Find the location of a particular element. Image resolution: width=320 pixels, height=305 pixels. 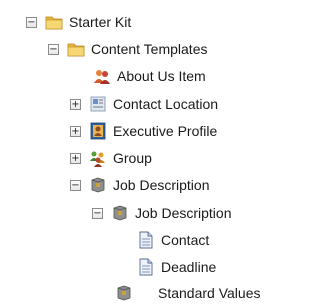

tree-node-about-us-item: About Us Item is located at coordinates (149, 76).